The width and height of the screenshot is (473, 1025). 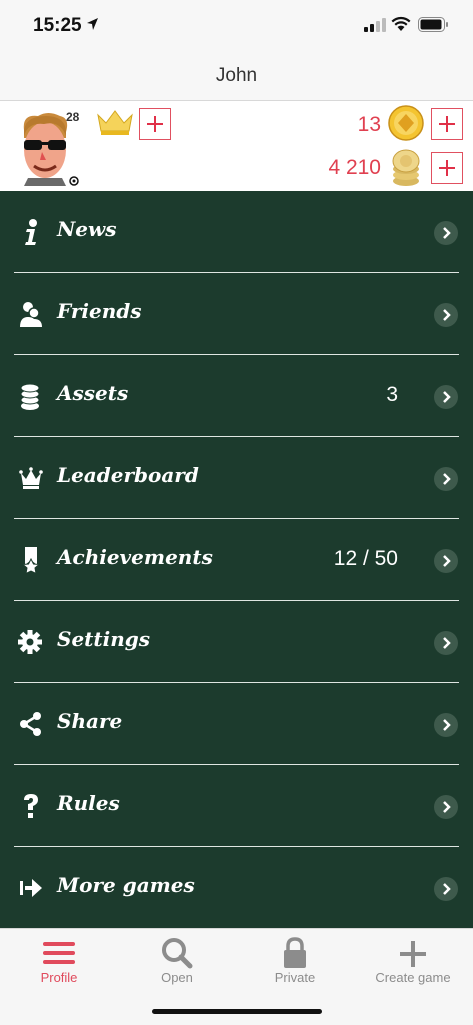 What do you see at coordinates (236, 888) in the screenshot?
I see `menu-item-more-games: More games` at bounding box center [236, 888].